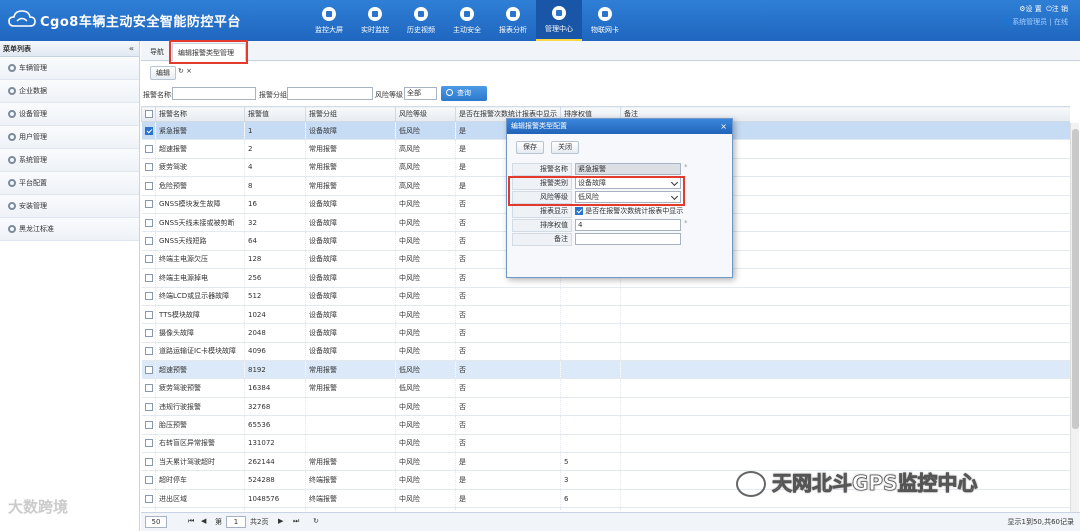  I want to click on nav-label: 监控大屏, so click(329, 29).